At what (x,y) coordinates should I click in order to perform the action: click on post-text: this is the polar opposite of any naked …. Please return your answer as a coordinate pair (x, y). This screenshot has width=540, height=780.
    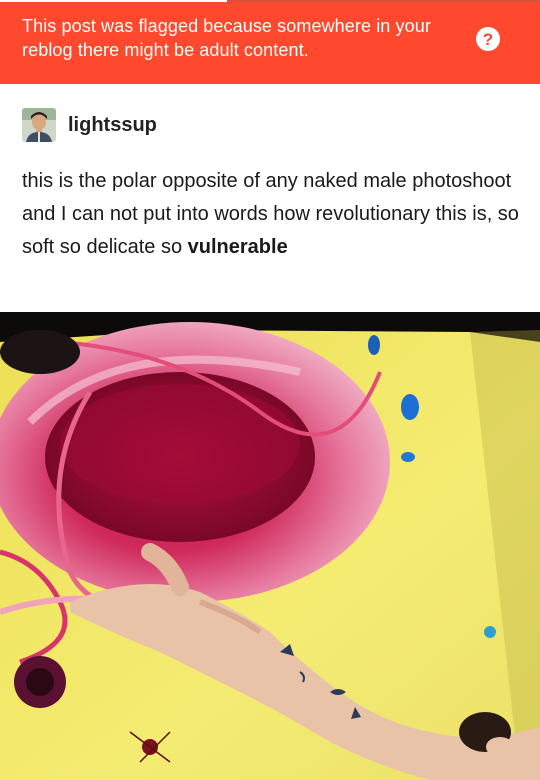
    Looking at the image, I should click on (272, 214).